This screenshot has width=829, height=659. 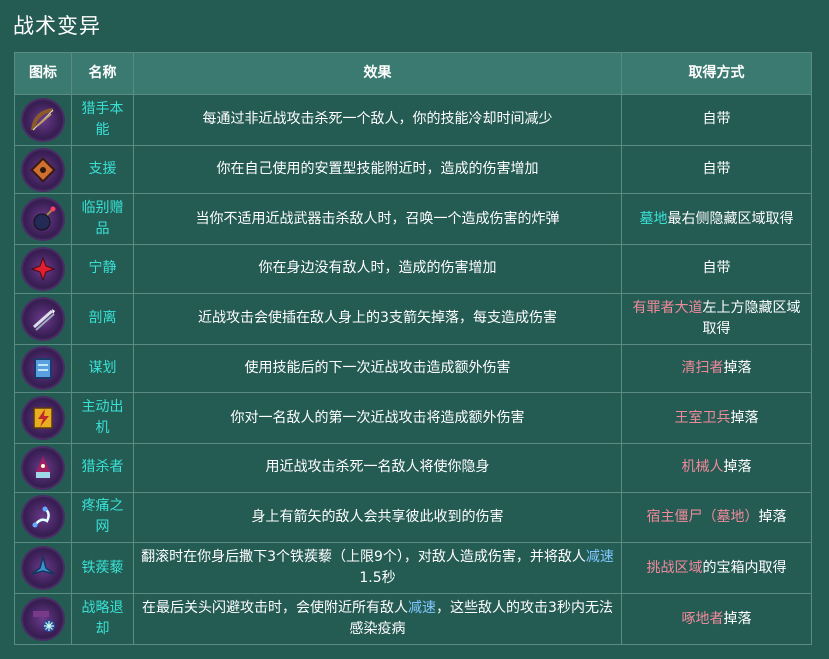 I want to click on table-header-row: 图标 名称 效果 取得方式, so click(x=413, y=73).